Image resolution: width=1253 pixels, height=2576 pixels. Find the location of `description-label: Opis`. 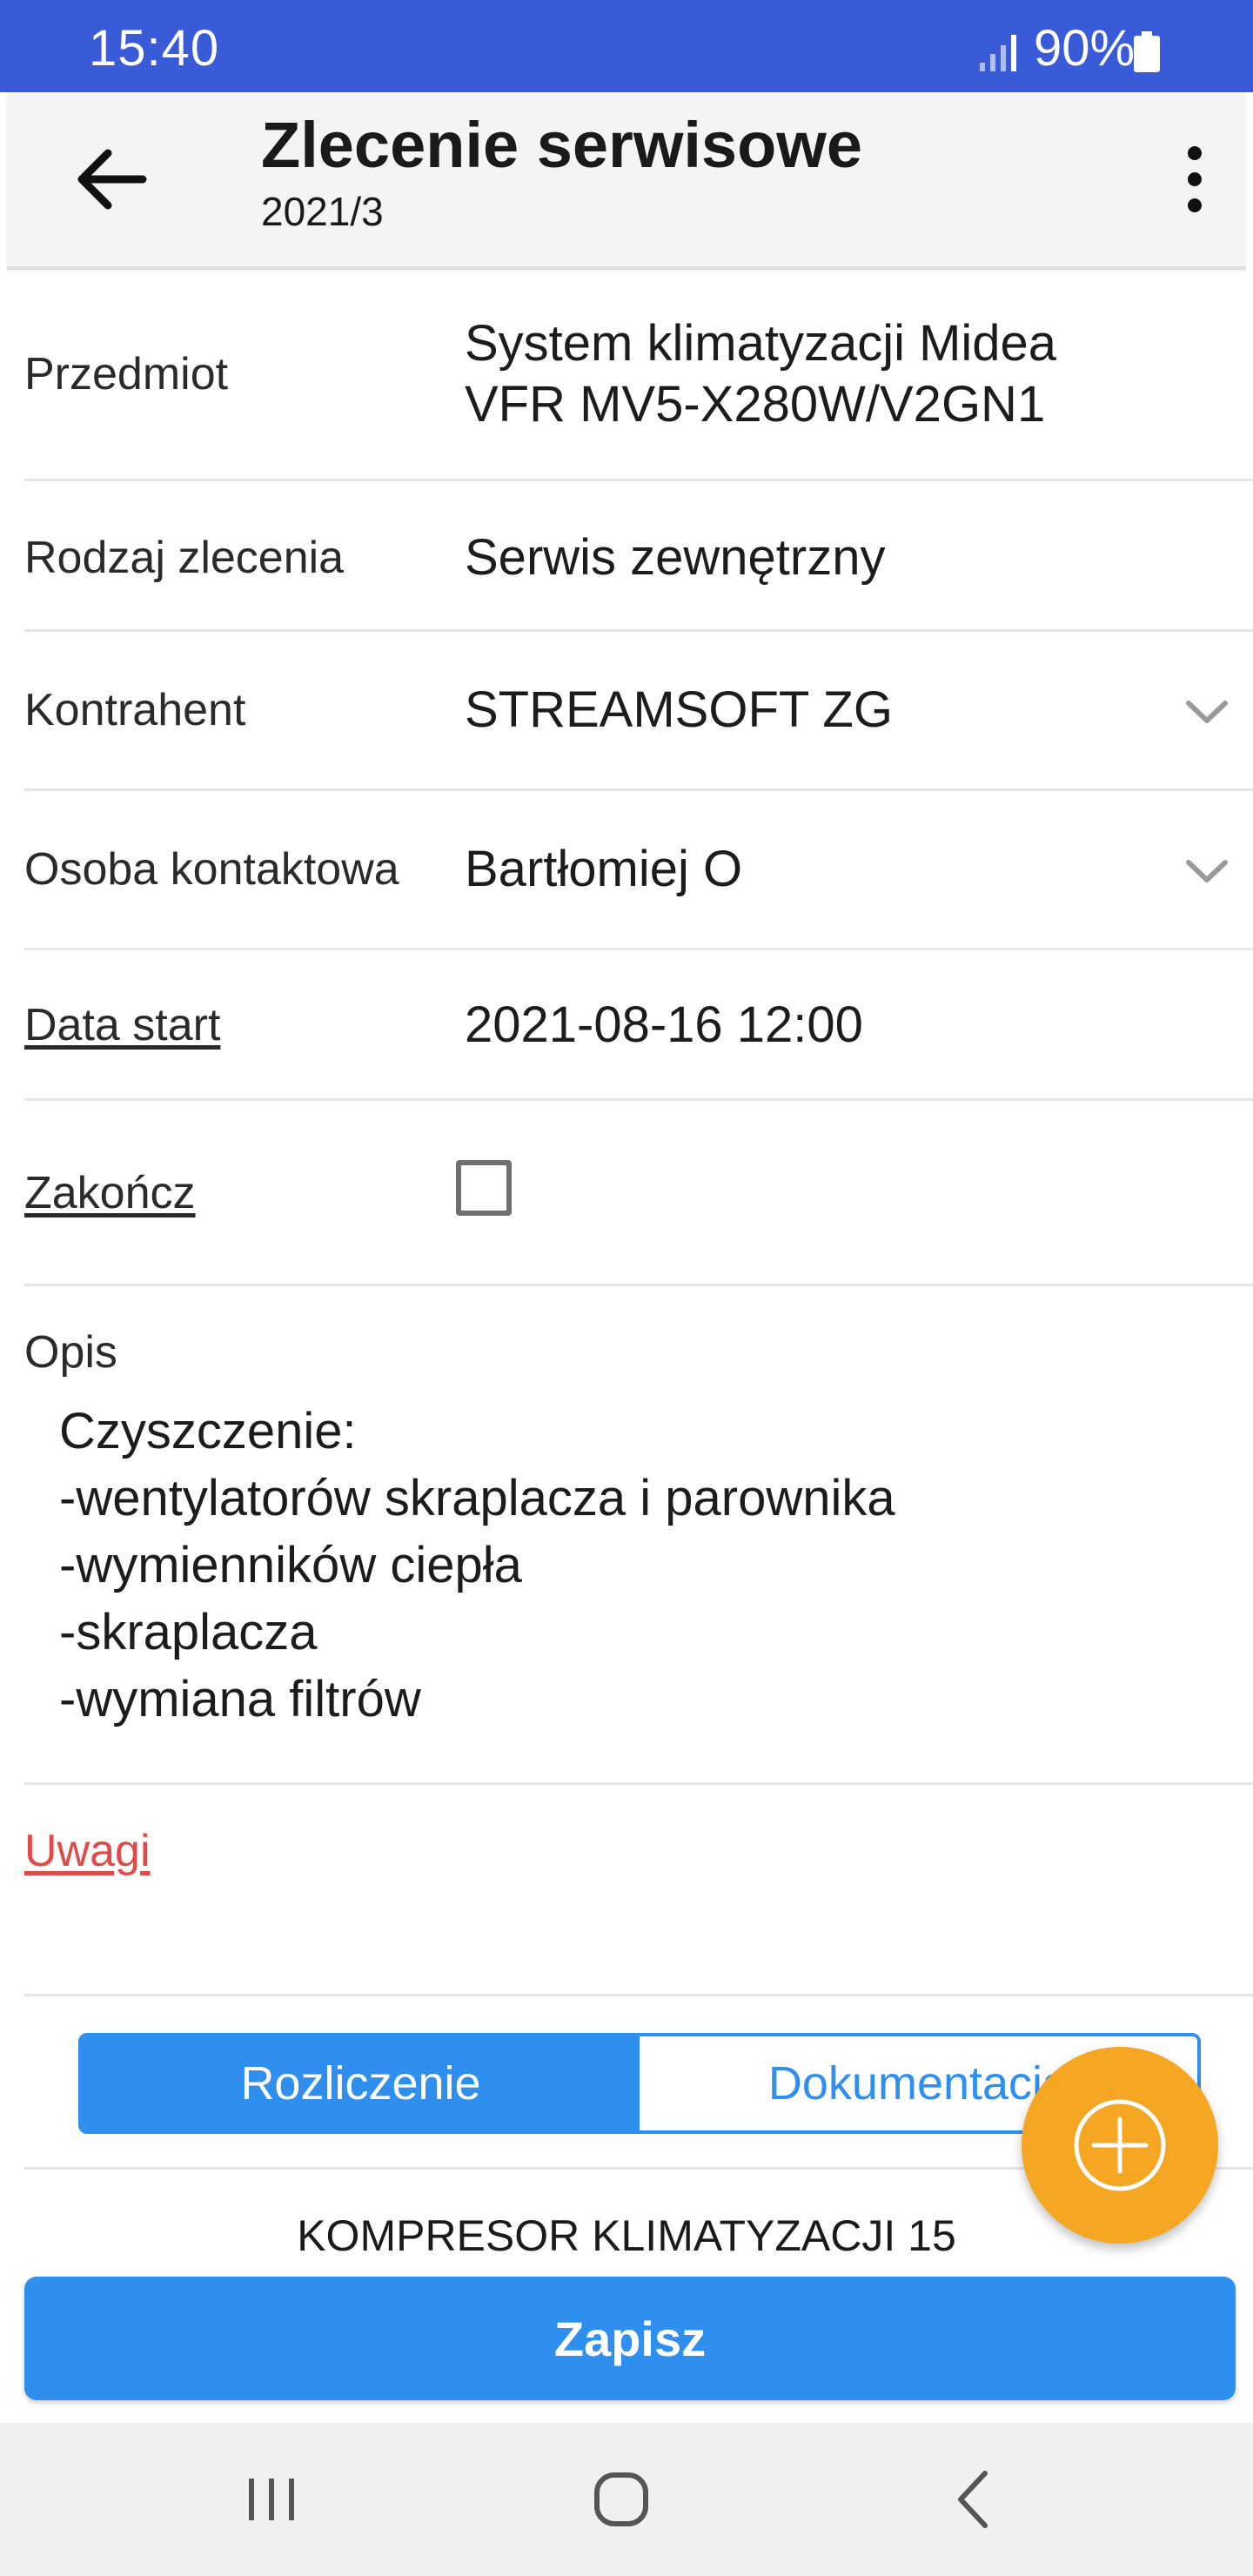

description-label: Opis is located at coordinates (70, 1352).